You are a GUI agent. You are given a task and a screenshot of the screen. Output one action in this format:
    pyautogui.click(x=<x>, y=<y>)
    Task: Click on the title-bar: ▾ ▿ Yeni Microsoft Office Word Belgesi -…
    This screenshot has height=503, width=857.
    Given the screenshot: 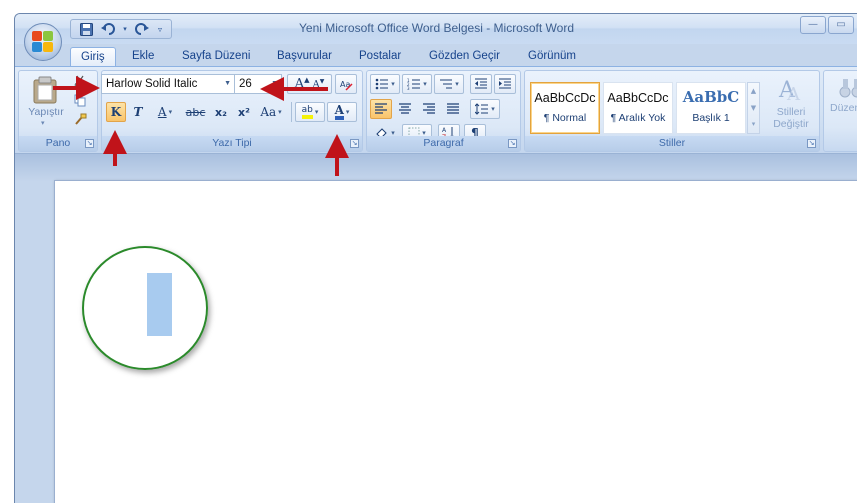 What is the action you would take?
    pyautogui.click(x=436, y=29)
    